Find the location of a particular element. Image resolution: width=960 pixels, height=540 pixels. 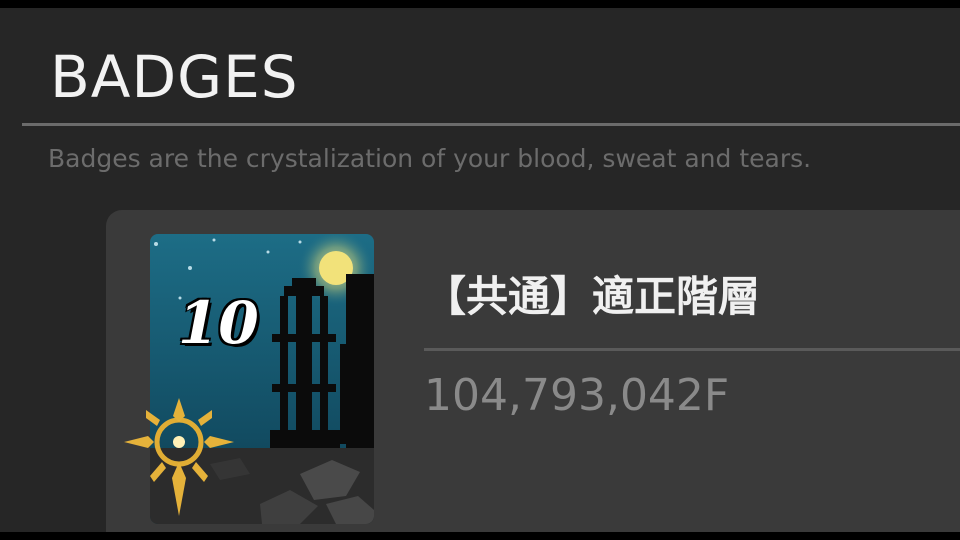

badge-name: 【共通】適正階層 is located at coordinates (592, 296).